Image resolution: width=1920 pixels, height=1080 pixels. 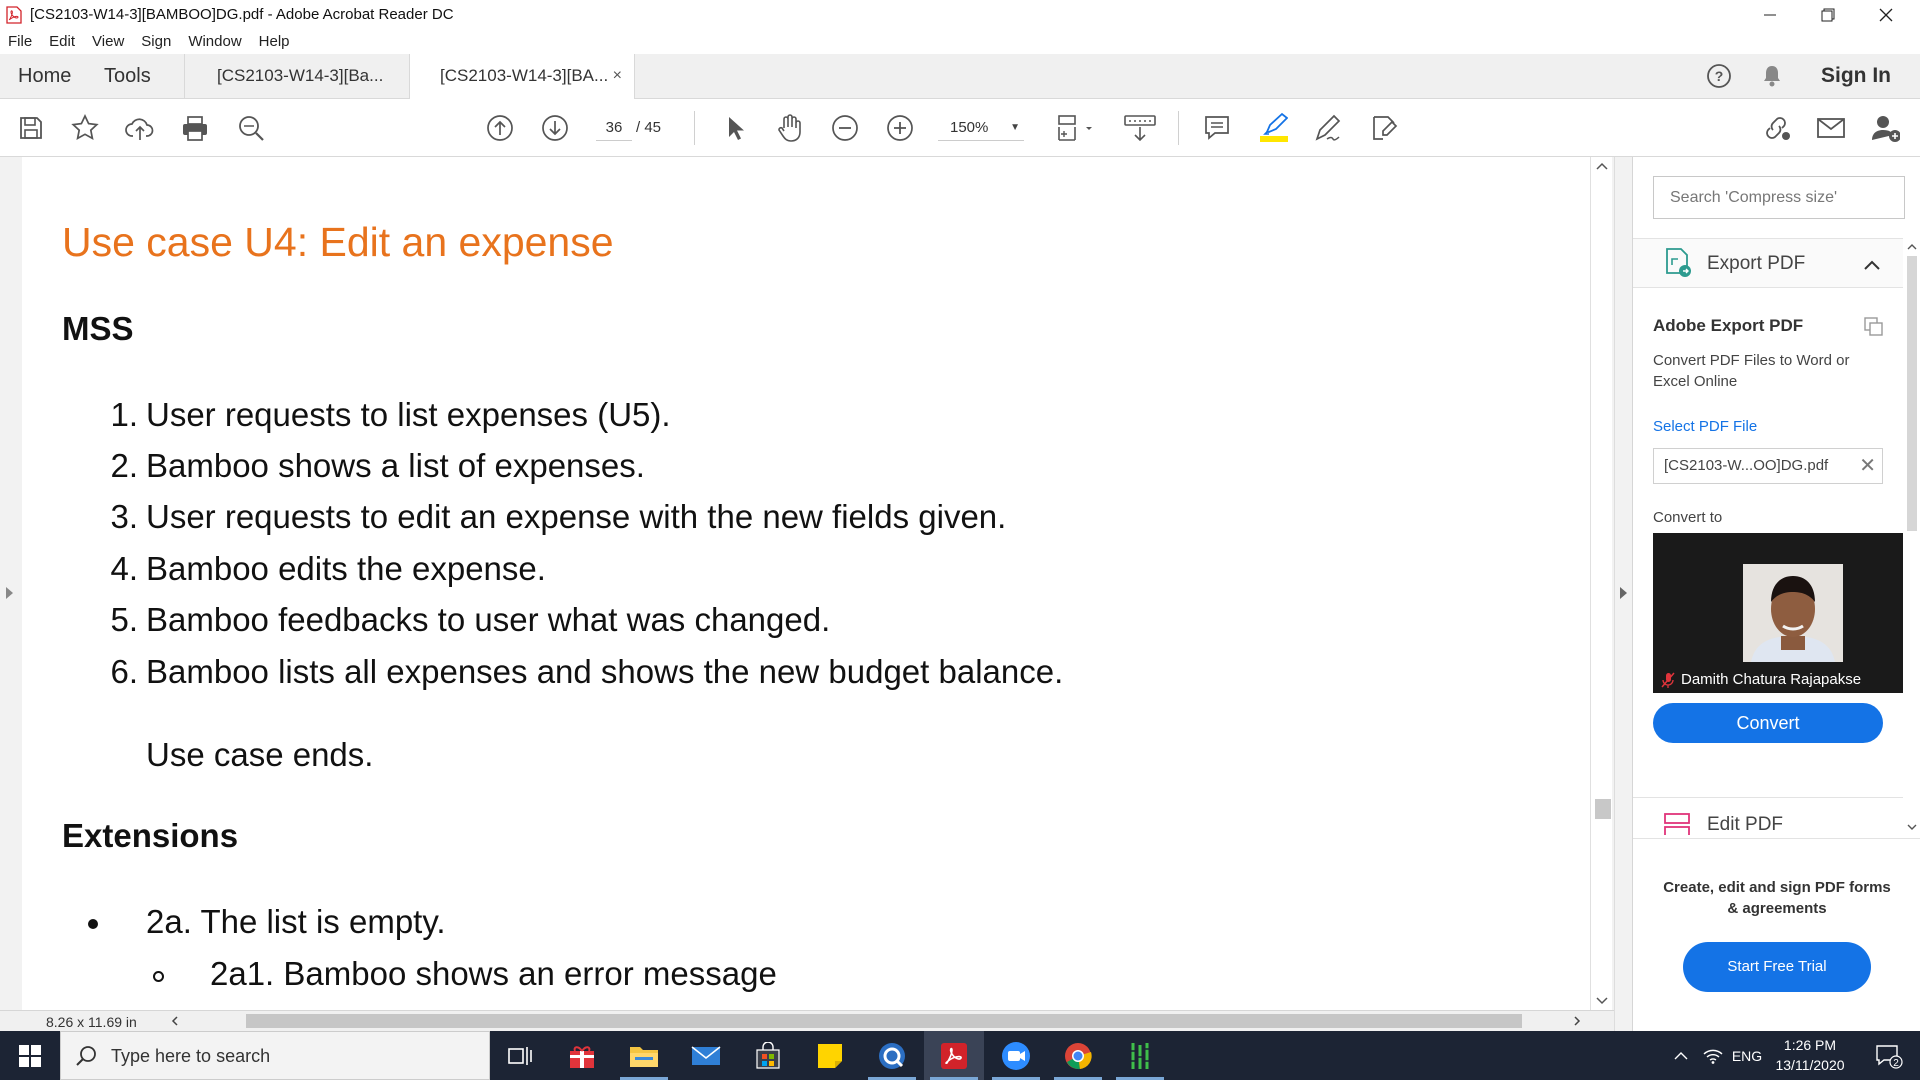 I want to click on link-share-icon, so click(x=1778, y=128).